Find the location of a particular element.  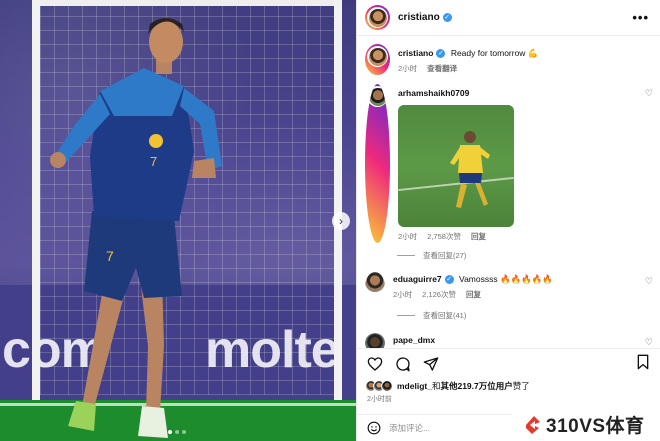

watermark: 310VS体育 is located at coordinates (586, 424).